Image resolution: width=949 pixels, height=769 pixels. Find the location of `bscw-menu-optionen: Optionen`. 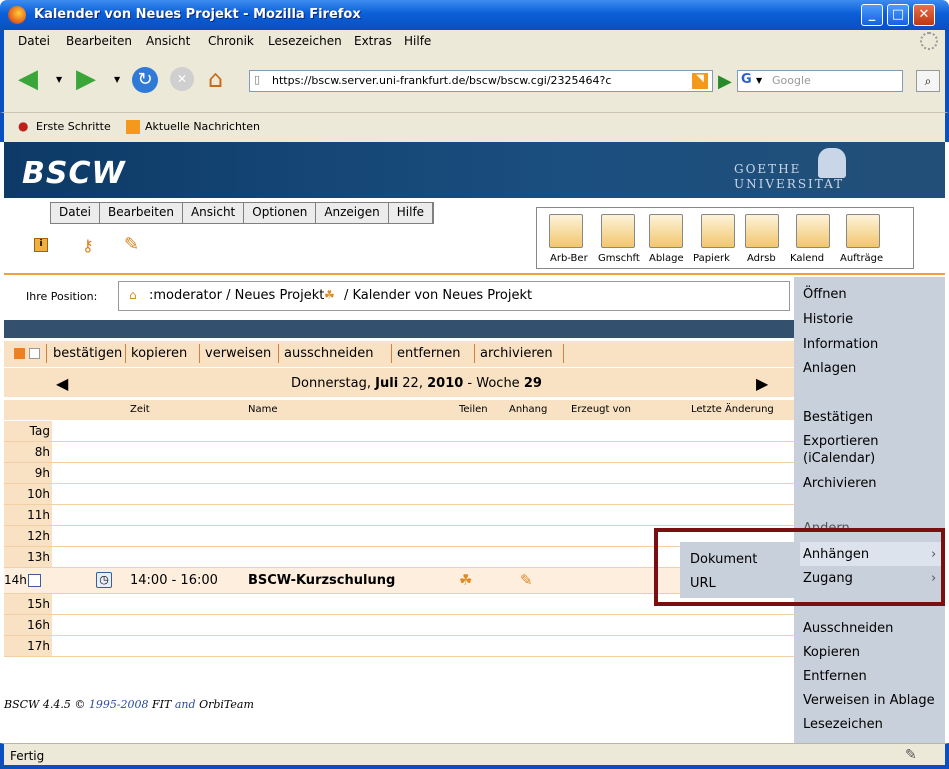

bscw-menu-optionen: Optionen is located at coordinates (280, 213).